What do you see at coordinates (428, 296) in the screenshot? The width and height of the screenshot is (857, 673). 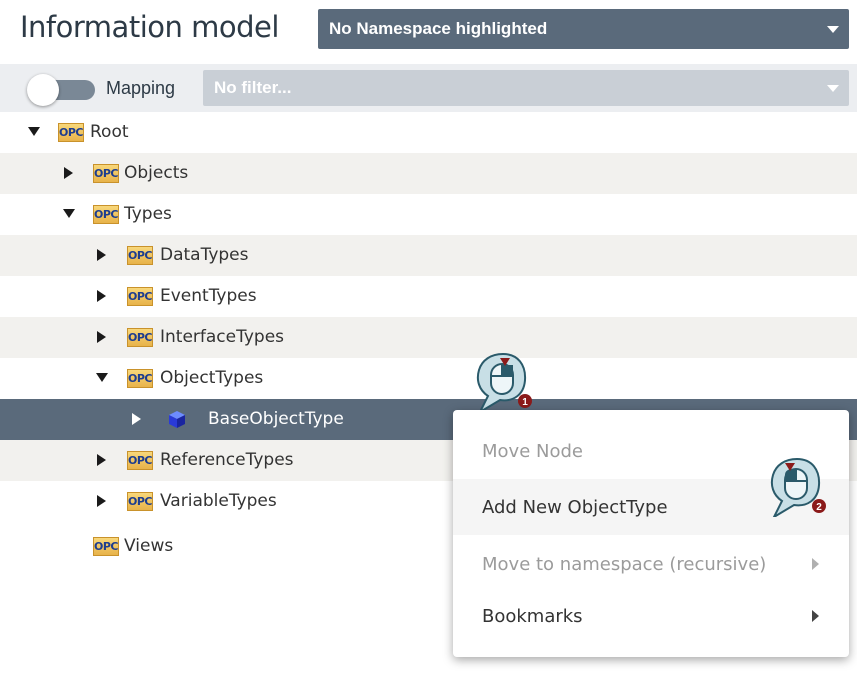 I see `tree-node-eventtypes: OPC EventTypes` at bounding box center [428, 296].